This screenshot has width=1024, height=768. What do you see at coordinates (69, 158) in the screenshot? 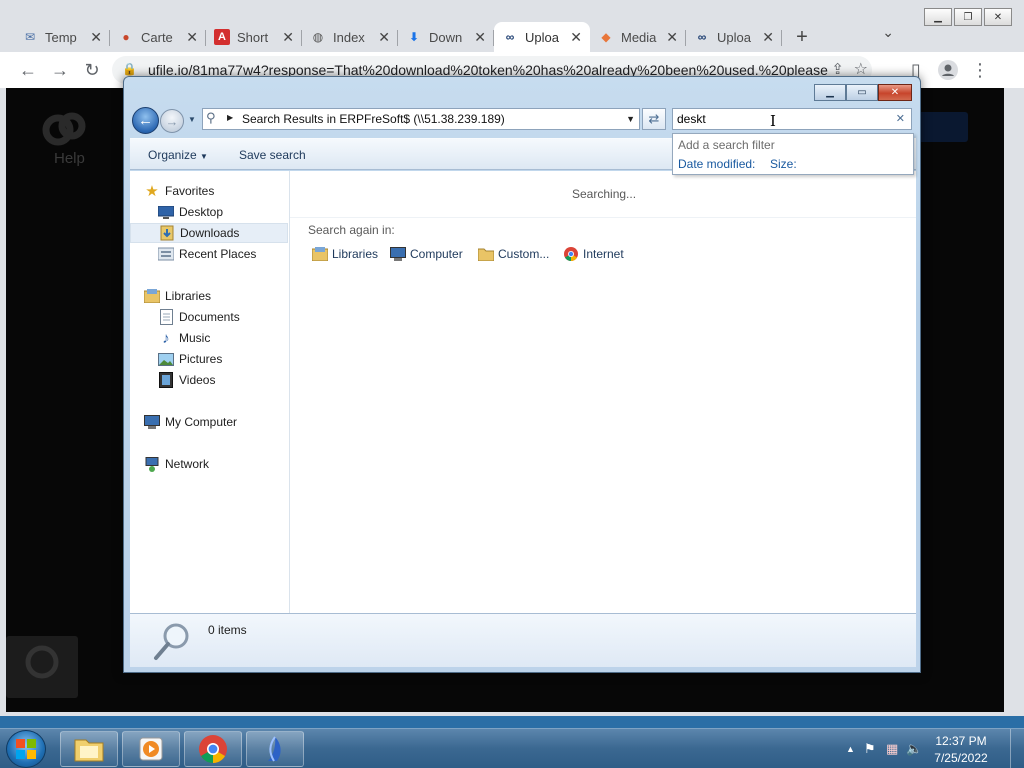
I see `page-help-link: Help` at bounding box center [69, 158].